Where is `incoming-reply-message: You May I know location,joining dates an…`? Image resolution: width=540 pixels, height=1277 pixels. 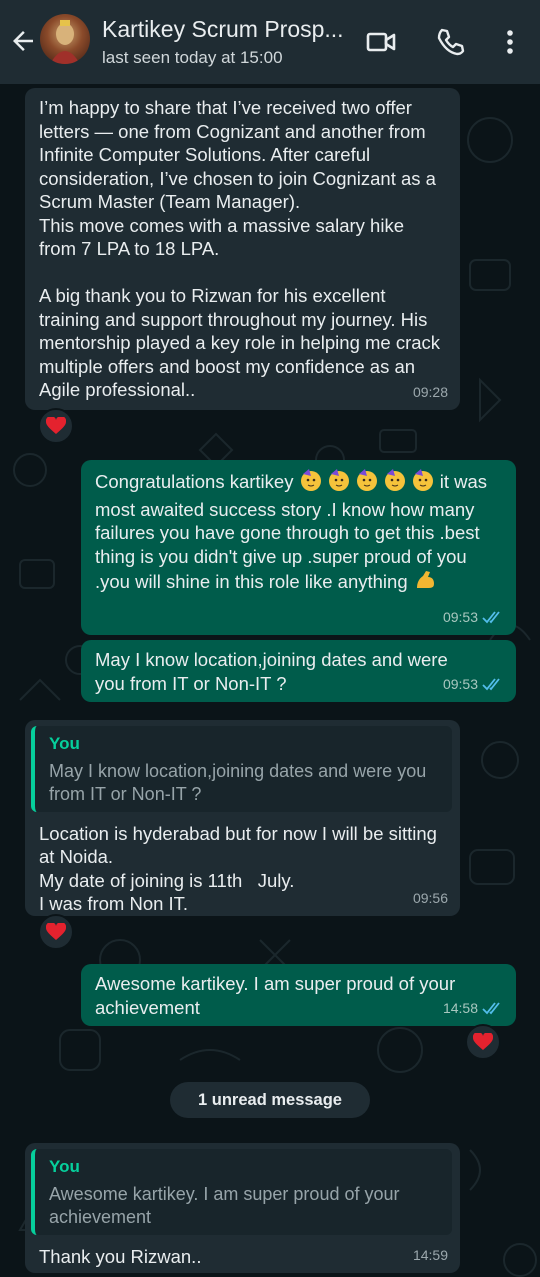
incoming-reply-message: You May I know location,joining dates an… is located at coordinates (242, 818).